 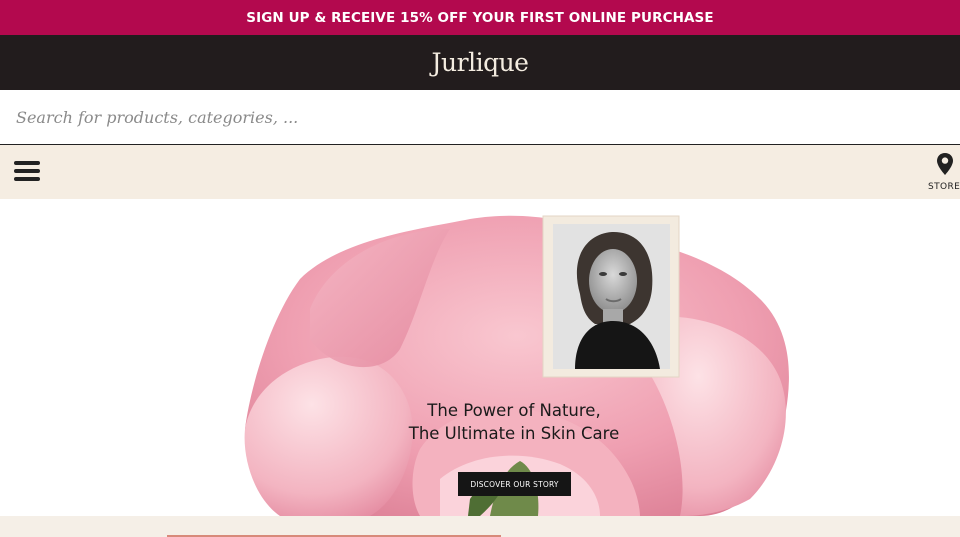 I want to click on store-label: STORE, so click(x=944, y=187).